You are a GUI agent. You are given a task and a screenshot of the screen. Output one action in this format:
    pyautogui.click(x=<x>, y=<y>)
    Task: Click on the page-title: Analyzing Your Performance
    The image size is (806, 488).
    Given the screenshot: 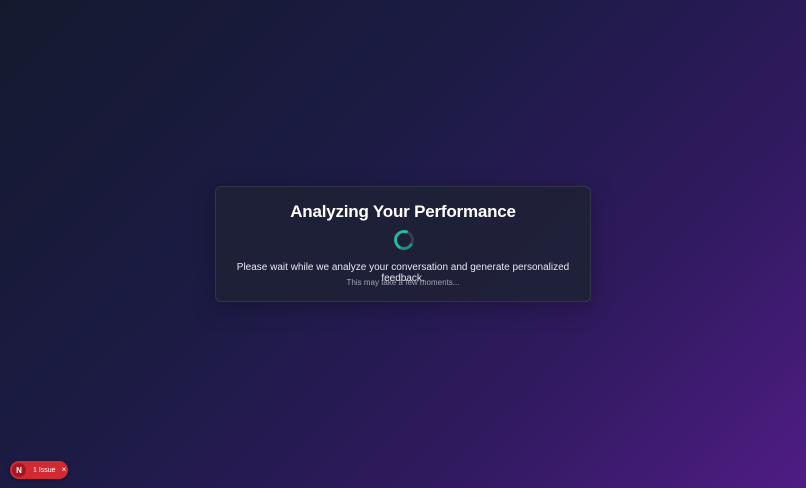 What is the action you would take?
    pyautogui.click(x=403, y=211)
    